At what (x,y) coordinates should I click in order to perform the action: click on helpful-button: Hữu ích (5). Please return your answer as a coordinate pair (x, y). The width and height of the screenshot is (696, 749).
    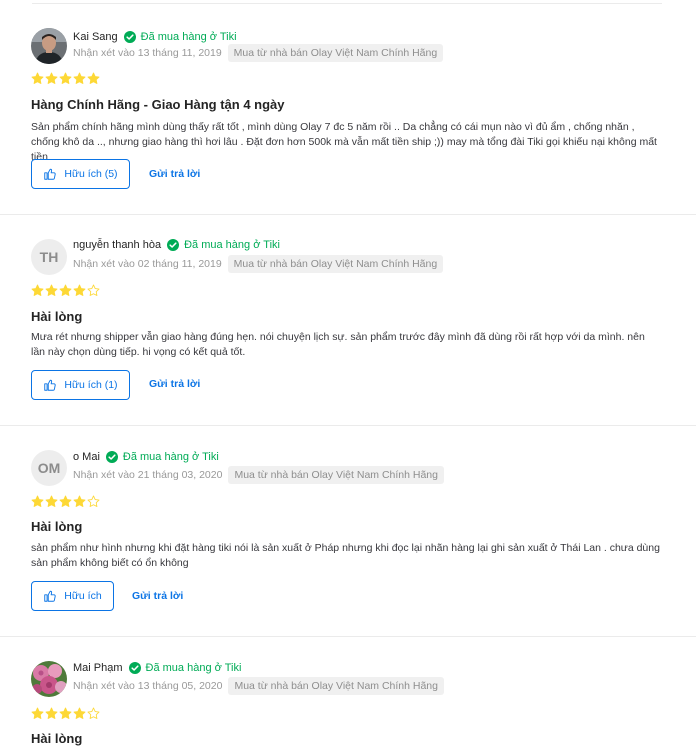
    Looking at the image, I should click on (80, 174).